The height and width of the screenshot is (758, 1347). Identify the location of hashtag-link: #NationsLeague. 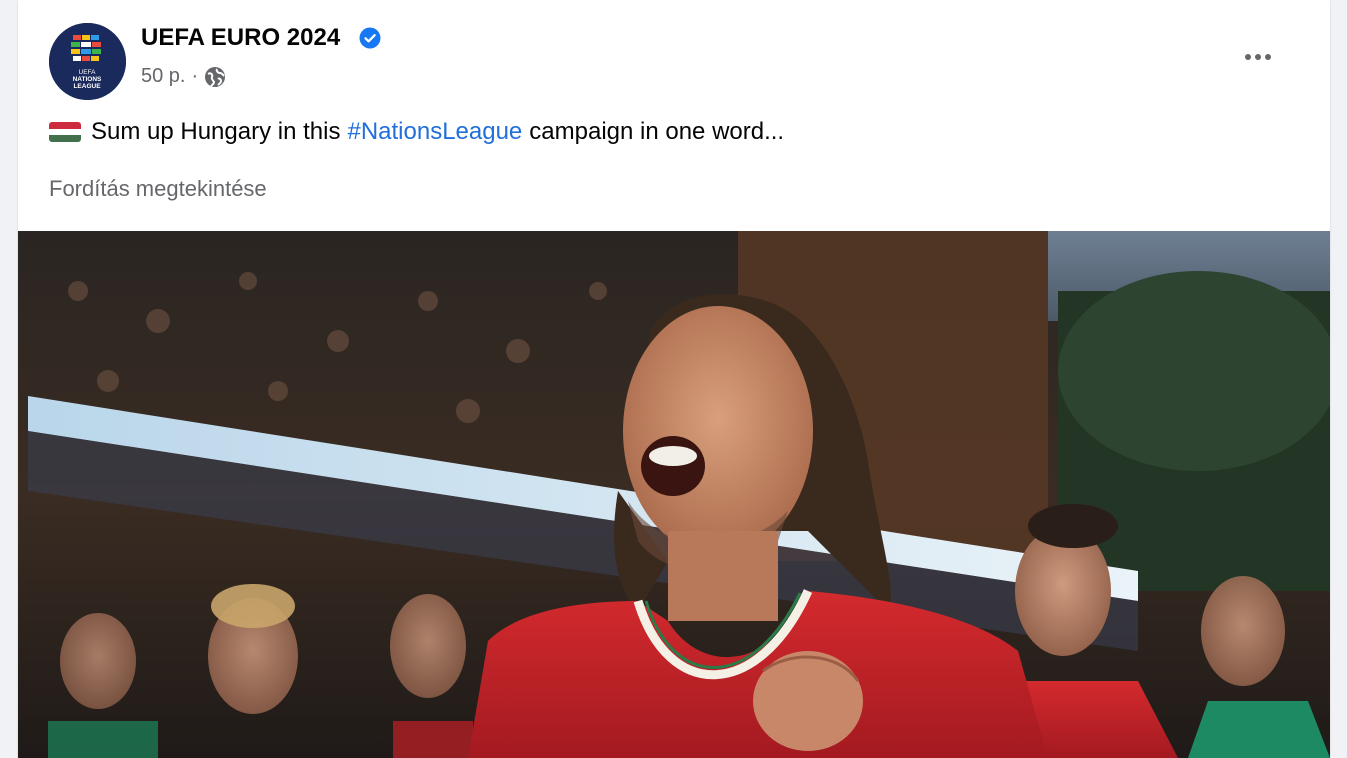
(434, 132).